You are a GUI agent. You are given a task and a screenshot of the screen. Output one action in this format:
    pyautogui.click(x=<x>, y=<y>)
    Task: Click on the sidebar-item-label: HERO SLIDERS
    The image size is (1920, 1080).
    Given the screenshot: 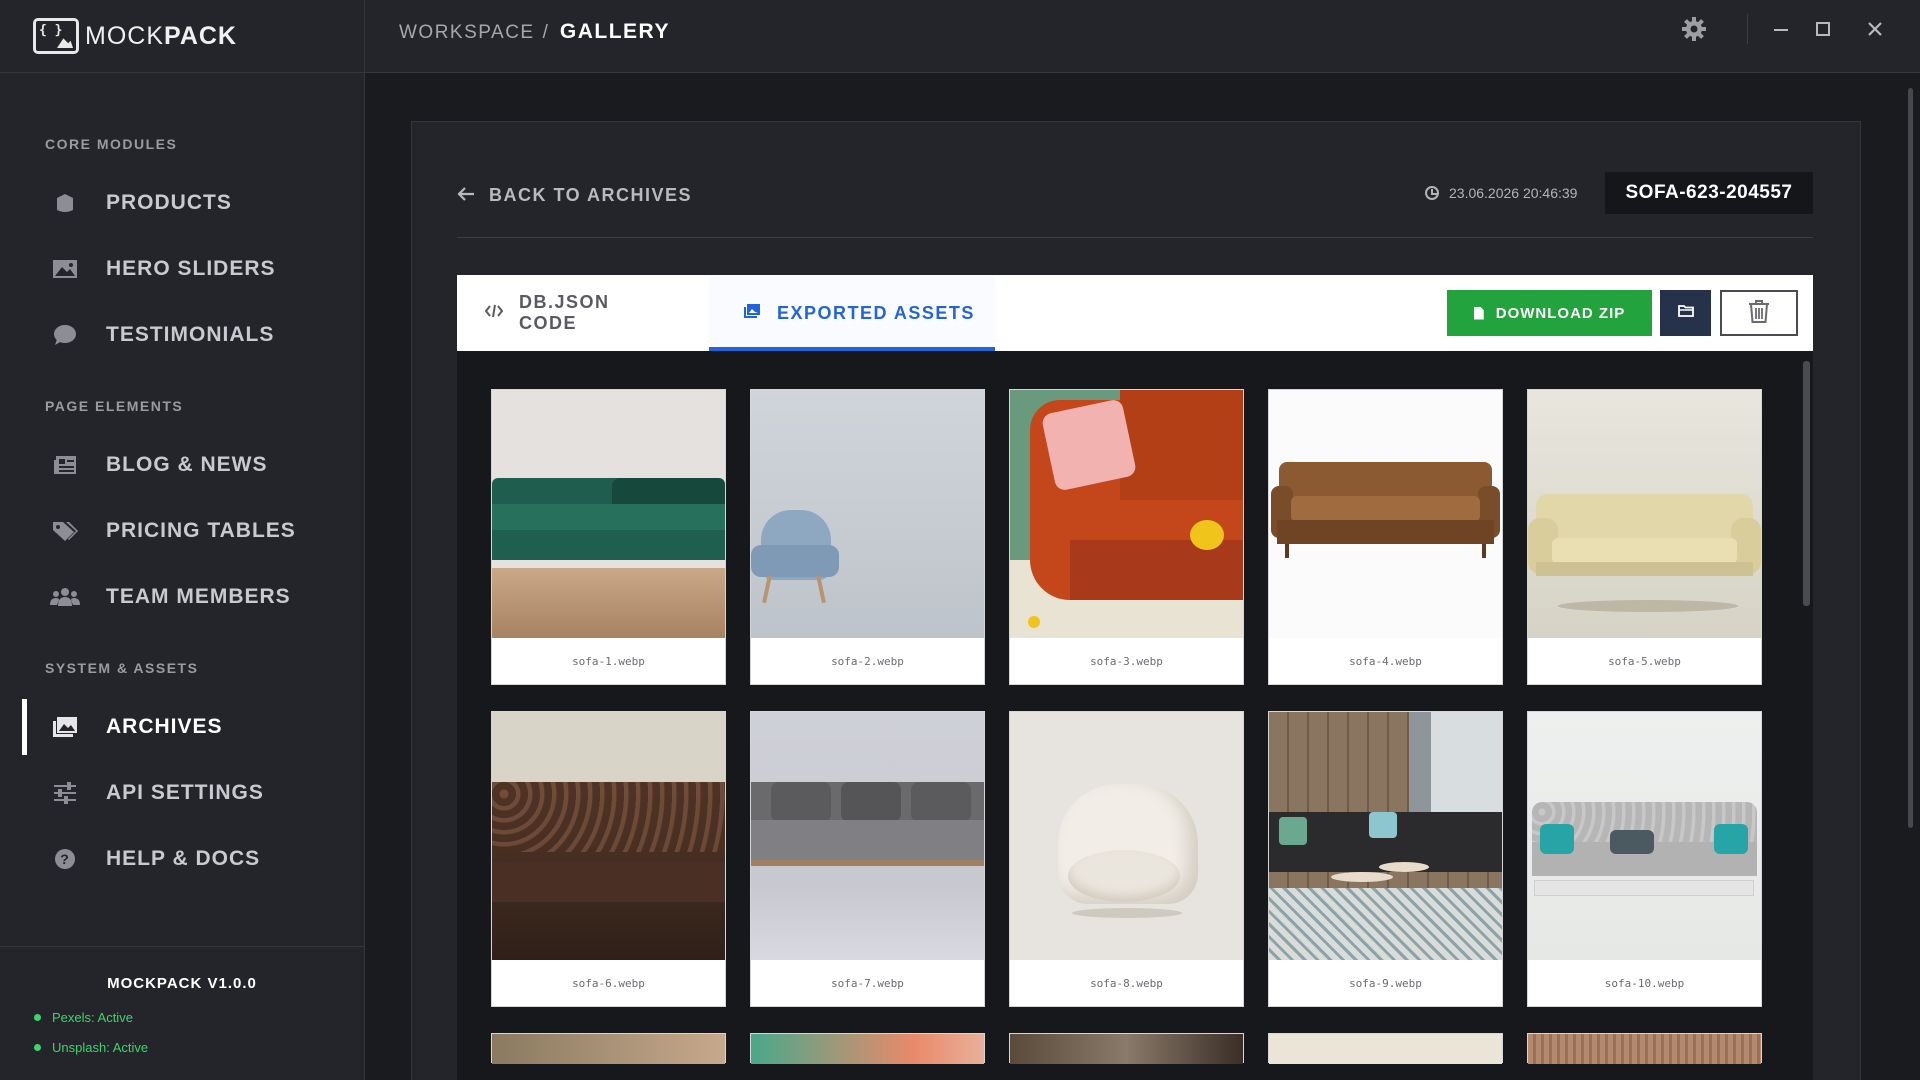 What is the action you would take?
    pyautogui.click(x=191, y=268)
    